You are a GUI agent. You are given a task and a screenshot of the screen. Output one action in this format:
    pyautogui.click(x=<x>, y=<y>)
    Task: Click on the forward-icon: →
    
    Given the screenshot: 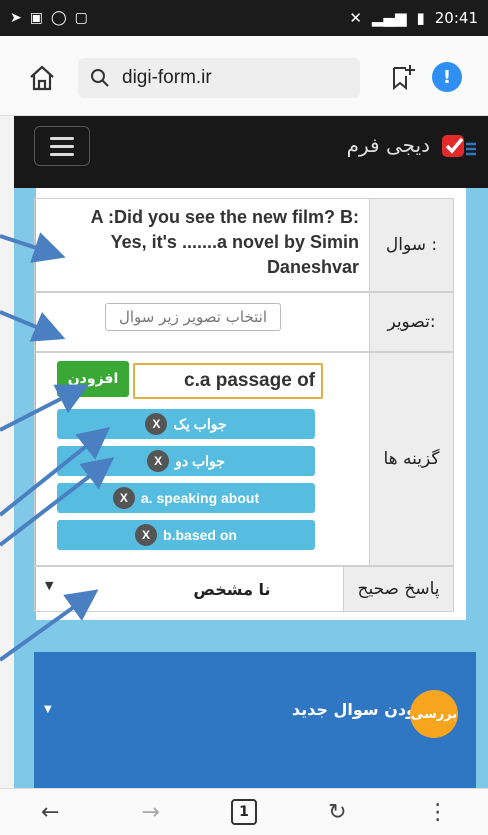 What is the action you would take?
    pyautogui.click(x=151, y=812)
    